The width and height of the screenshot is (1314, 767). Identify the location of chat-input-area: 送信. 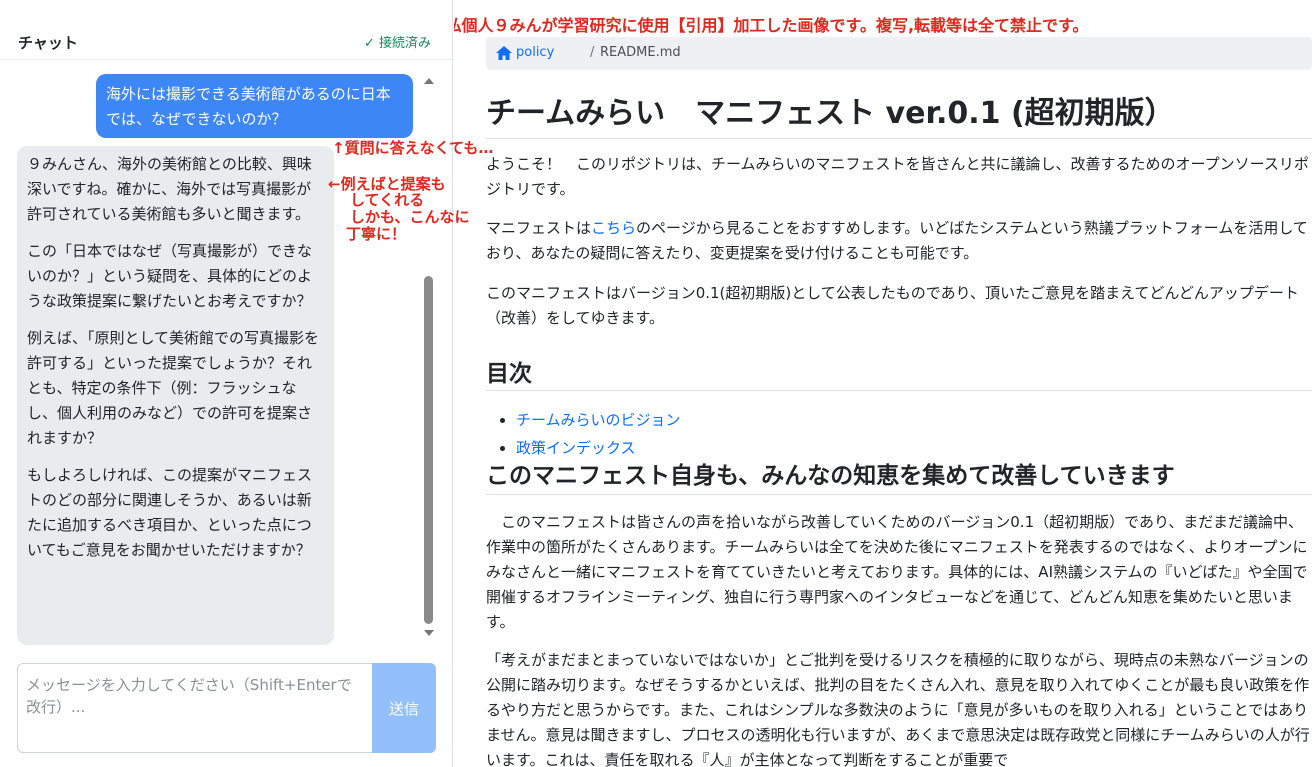
(226, 708).